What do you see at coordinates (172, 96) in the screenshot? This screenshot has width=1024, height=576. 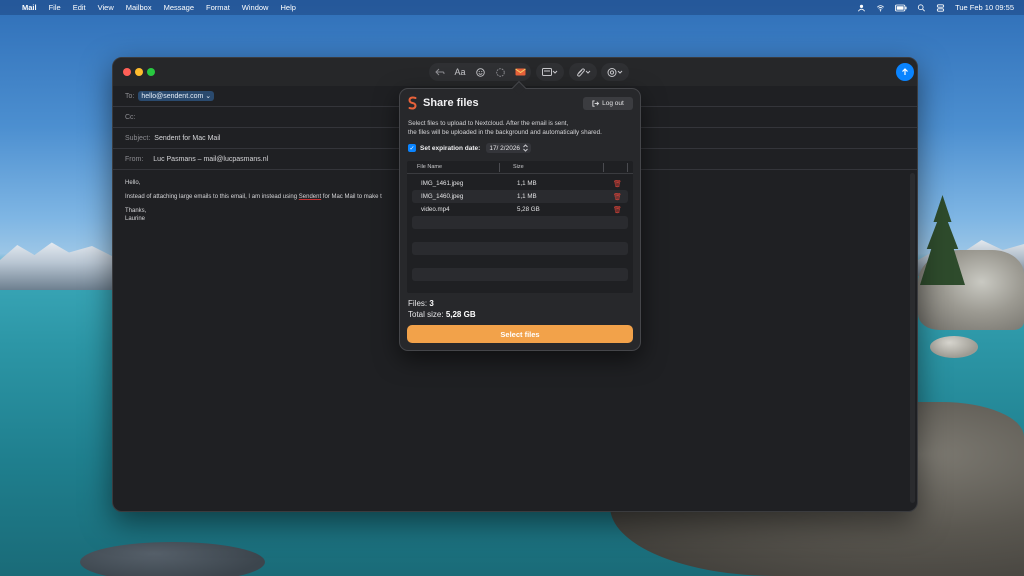 I see `to-recipient-value: hello@sendent.com` at bounding box center [172, 96].